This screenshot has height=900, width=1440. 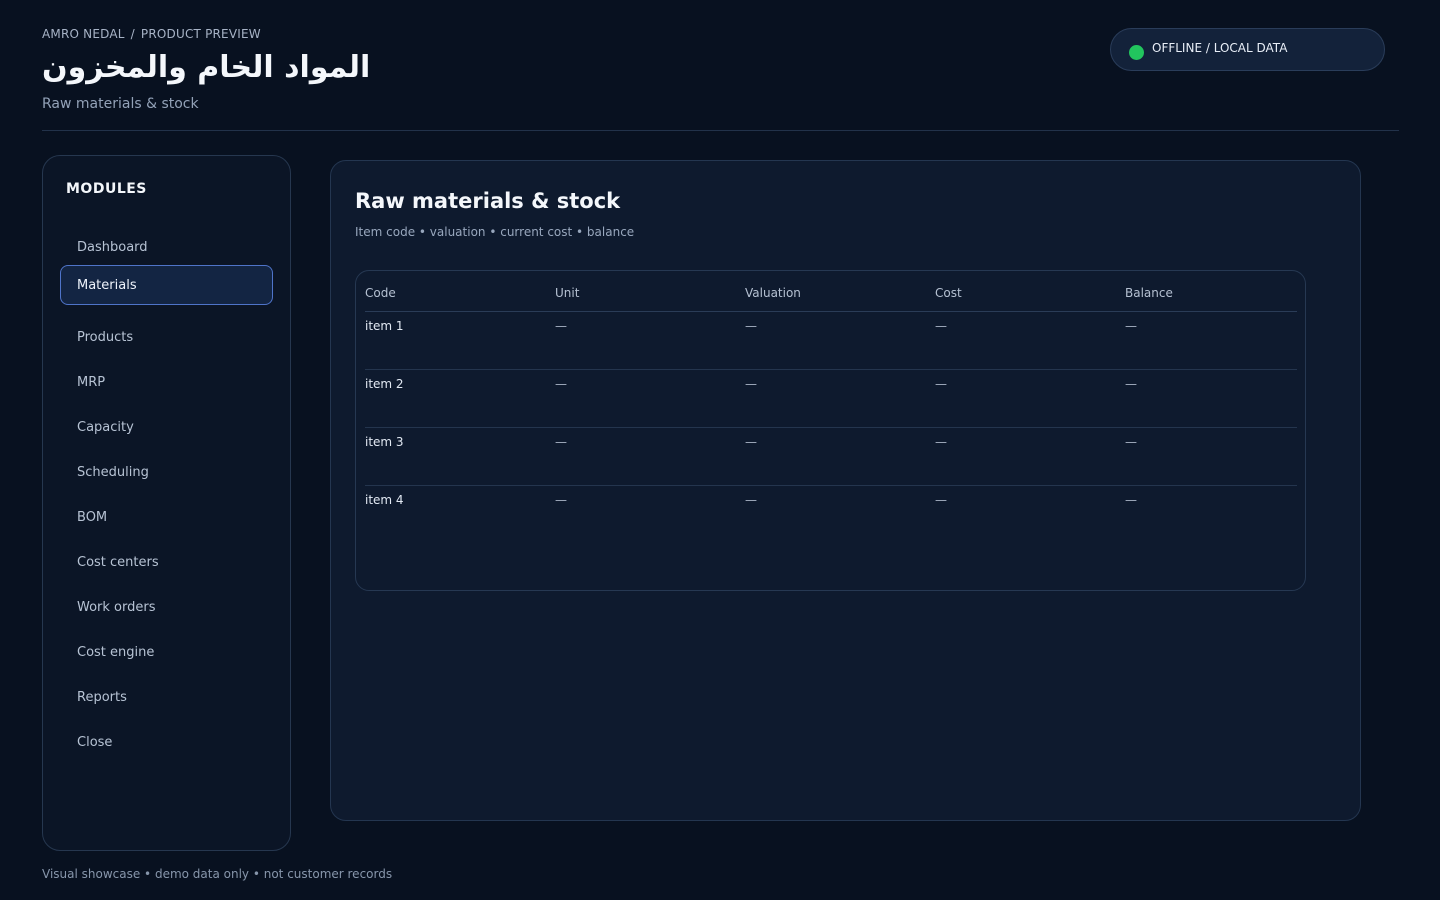 What do you see at coordinates (380, 293) in the screenshot?
I see `column-header-code: Code` at bounding box center [380, 293].